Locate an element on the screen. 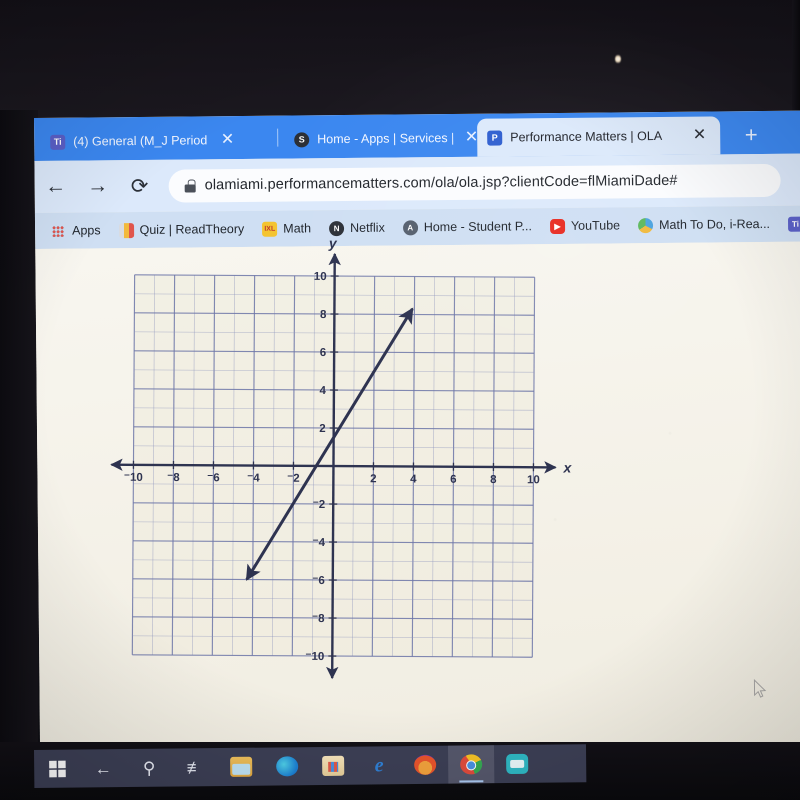 This screenshot has height=800, width=800. edge-button is located at coordinates (287, 766).